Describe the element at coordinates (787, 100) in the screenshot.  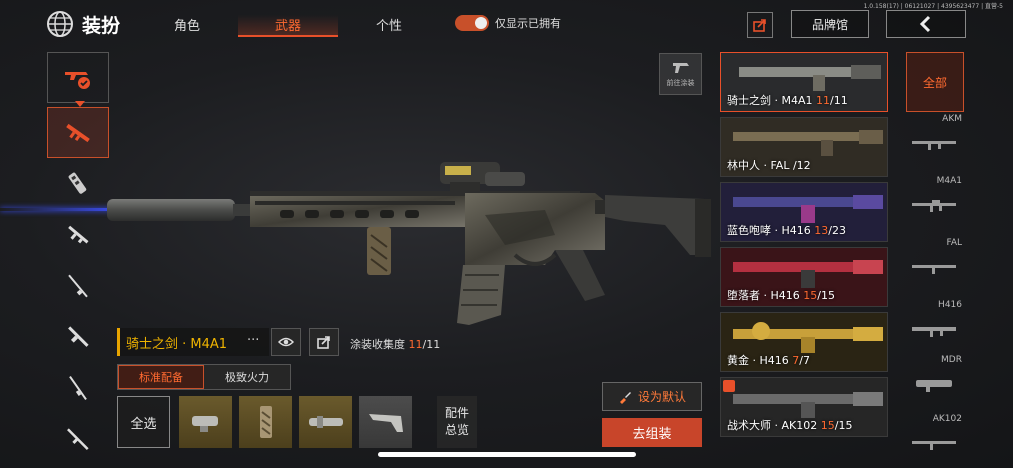
I see `skin-name: 骑士之剑 · M4A1 11/11` at that location.